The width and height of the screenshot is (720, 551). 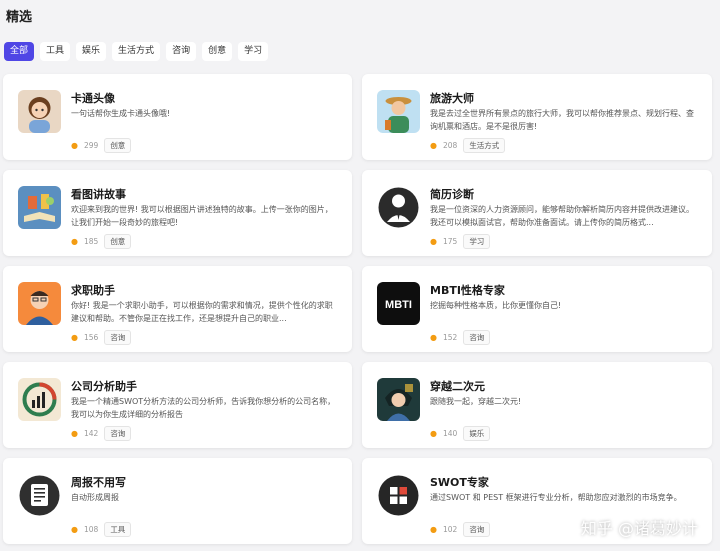 I want to click on tab-entertainment: 娱乐, so click(x=91, y=51).